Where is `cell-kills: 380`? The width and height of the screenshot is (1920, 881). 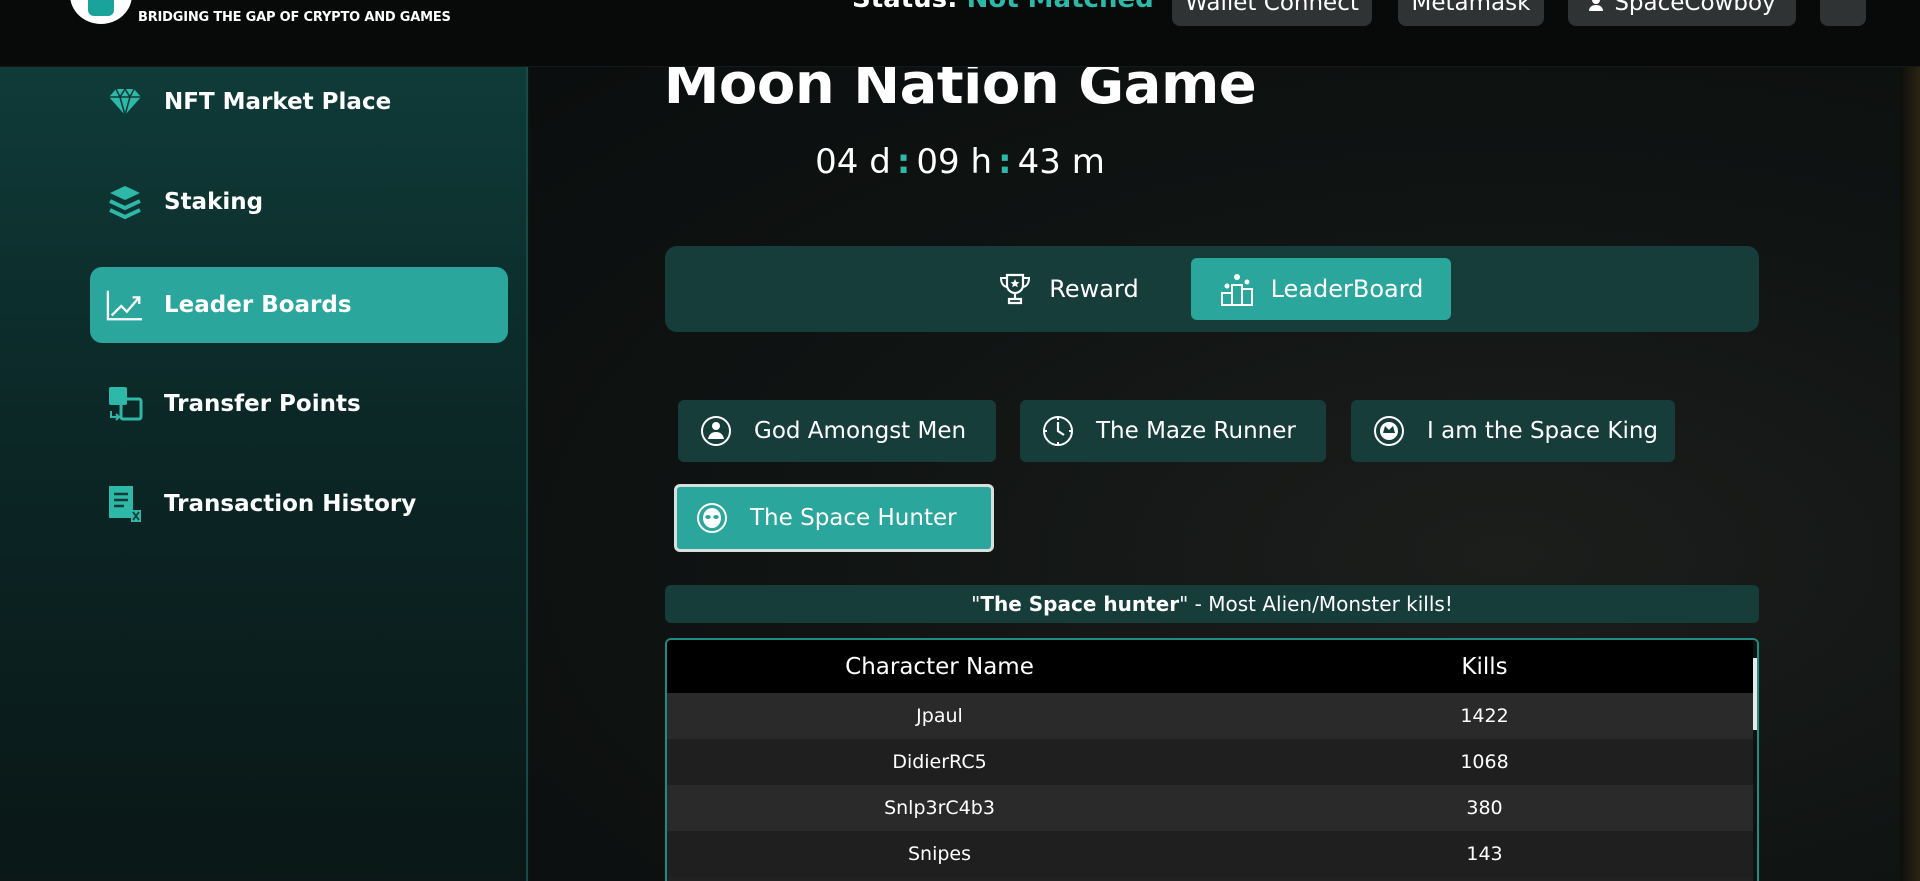
cell-kills: 380 is located at coordinates (1484, 808).